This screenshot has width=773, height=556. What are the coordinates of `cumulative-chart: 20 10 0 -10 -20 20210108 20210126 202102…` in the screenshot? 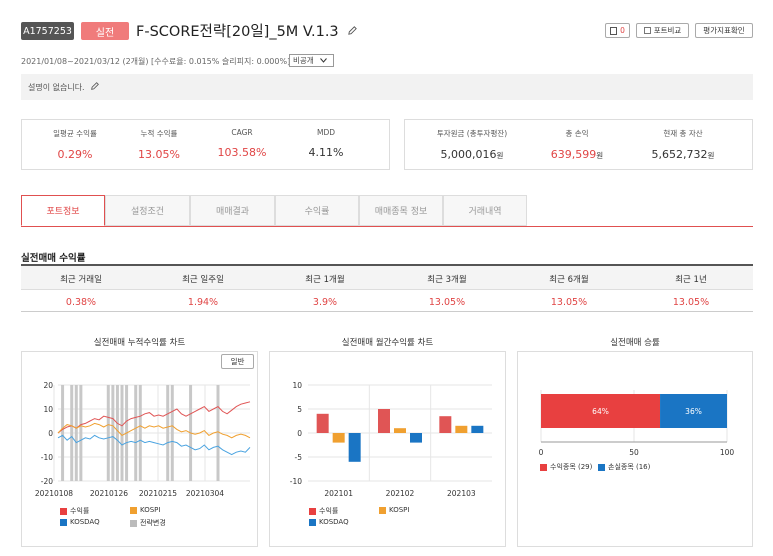 It's located at (143, 439).